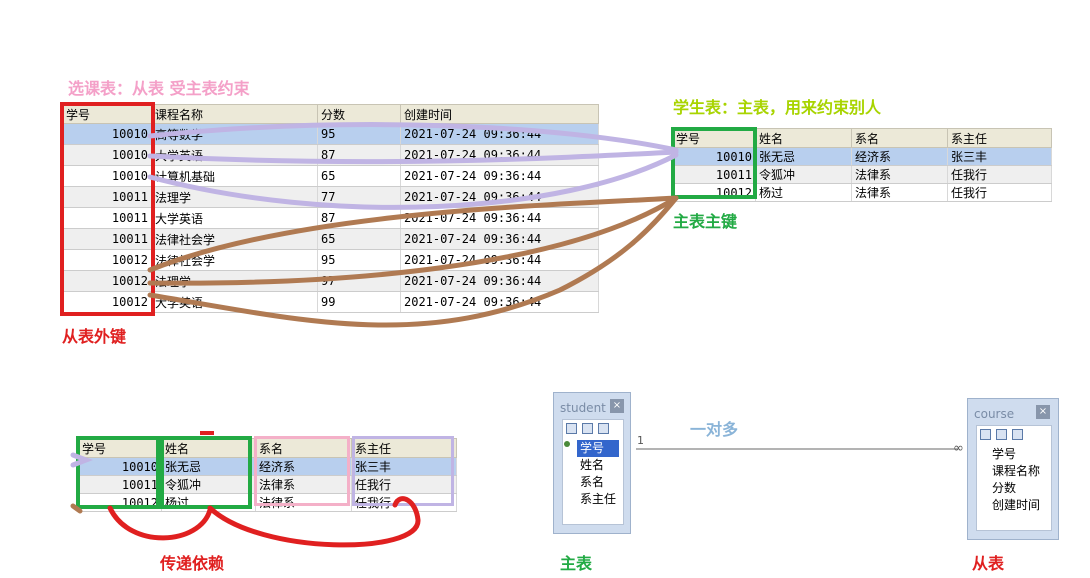  Describe the element at coordinates (403, 471) in the screenshot. I see `dept-head-box` at that location.